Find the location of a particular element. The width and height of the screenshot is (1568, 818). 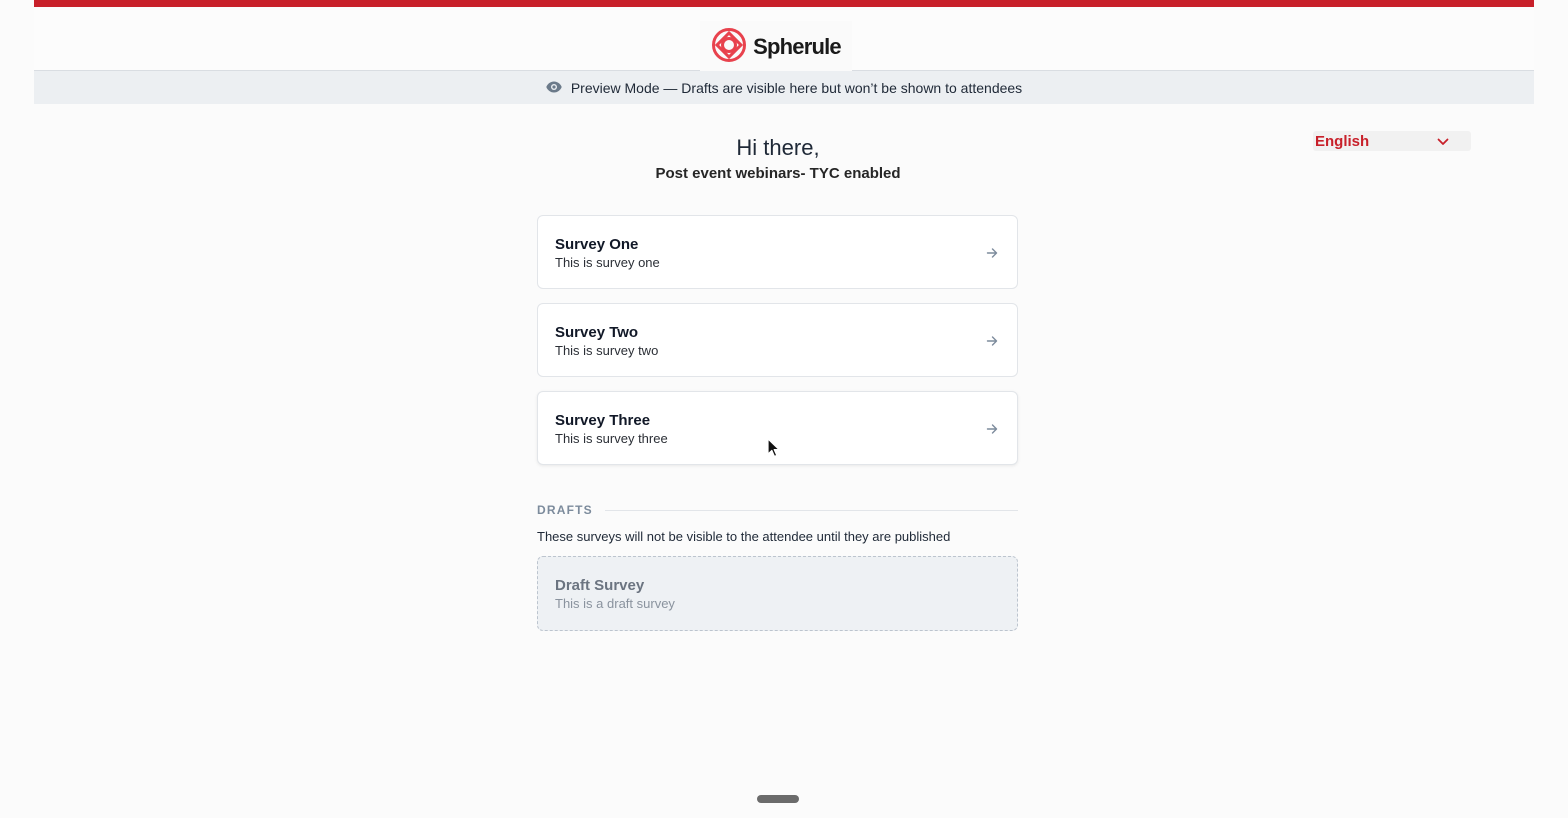

brand-name: Spherule is located at coordinates (797, 46).